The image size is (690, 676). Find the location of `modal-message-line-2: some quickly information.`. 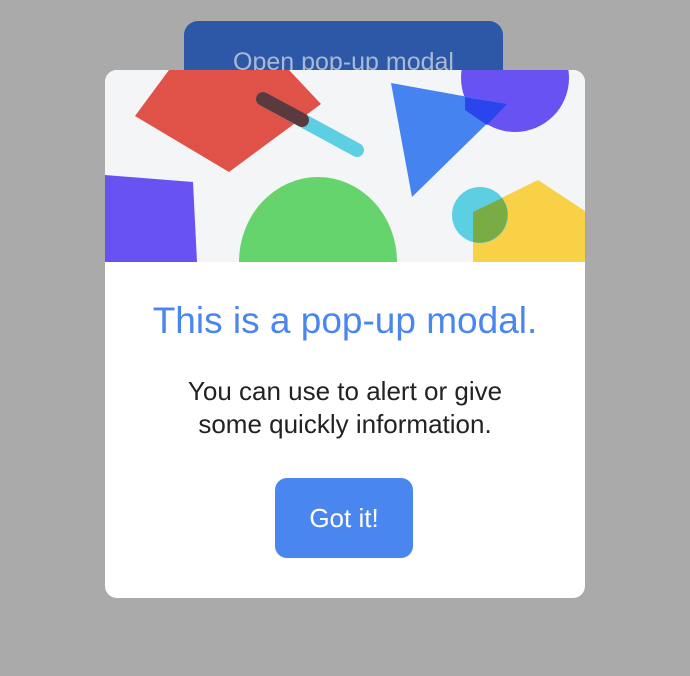

modal-message-line-2: some quickly information. is located at coordinates (345, 424).